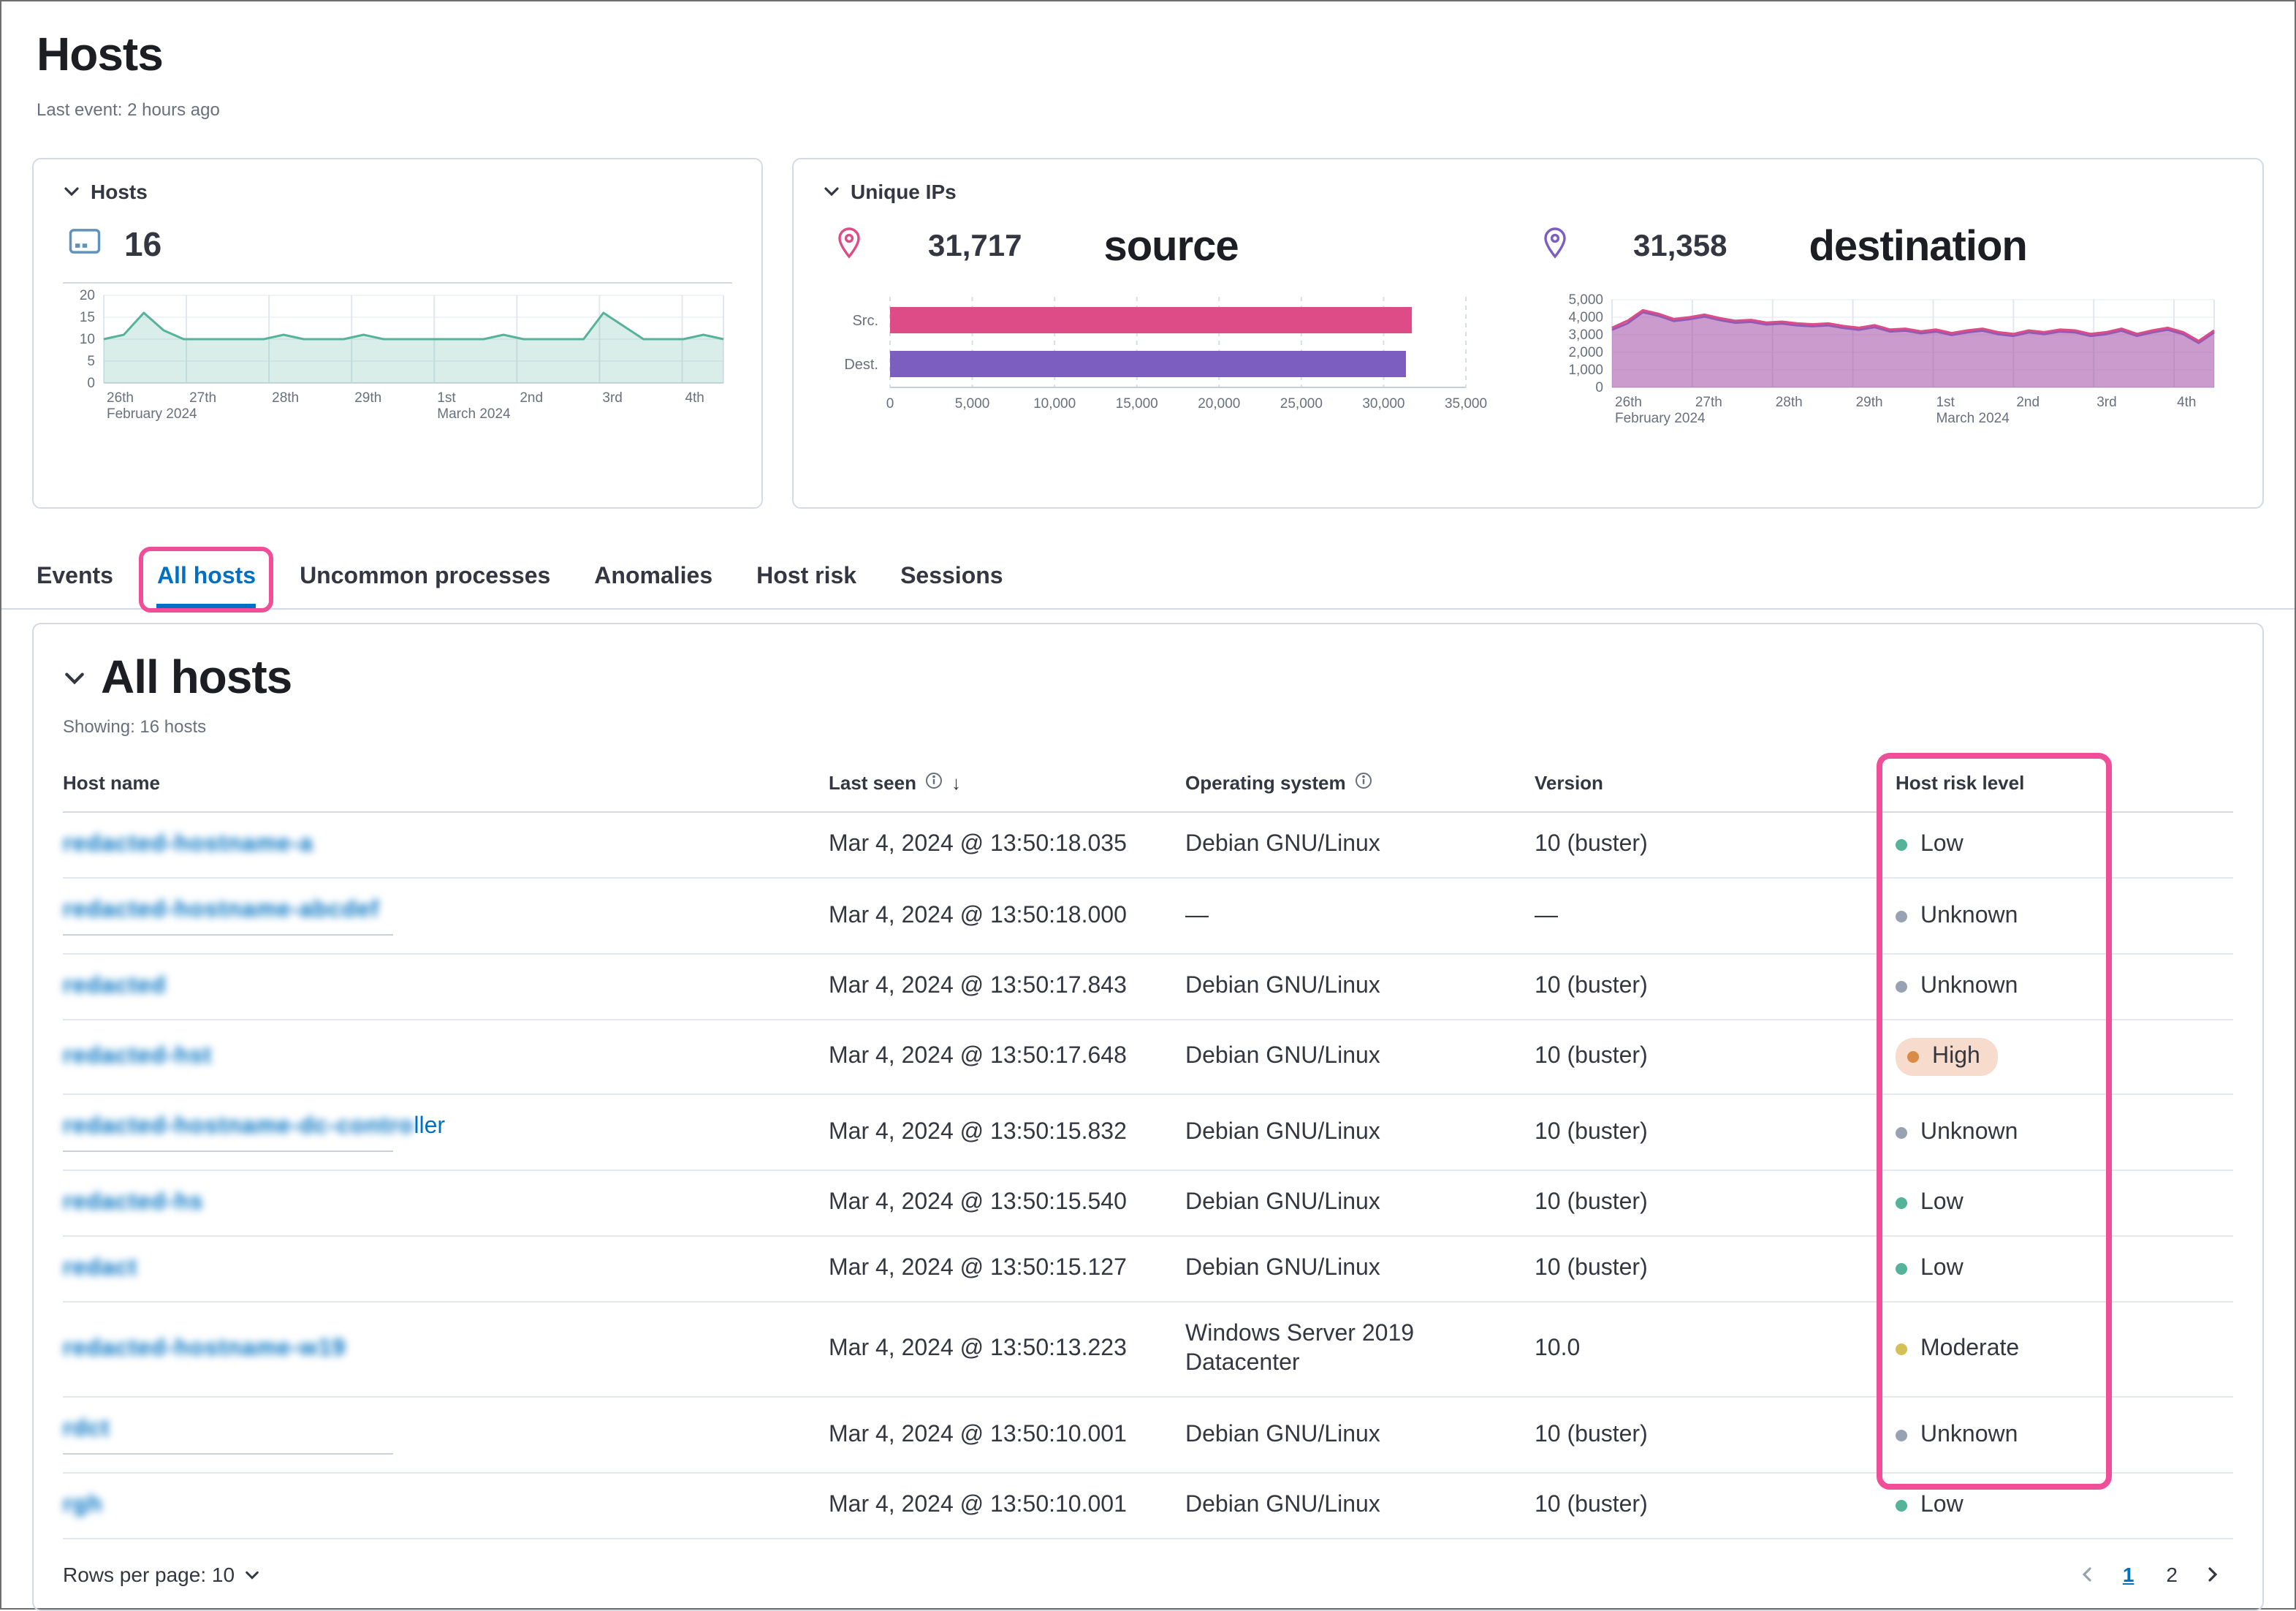 The image size is (2296, 1611). I want to click on last-seen-cell: Mar 4, 2024 @ 13:50:15.127, so click(978, 1268).